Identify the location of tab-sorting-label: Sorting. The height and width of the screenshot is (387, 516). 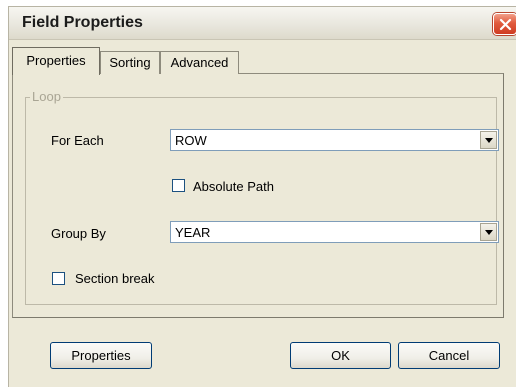
(130, 62).